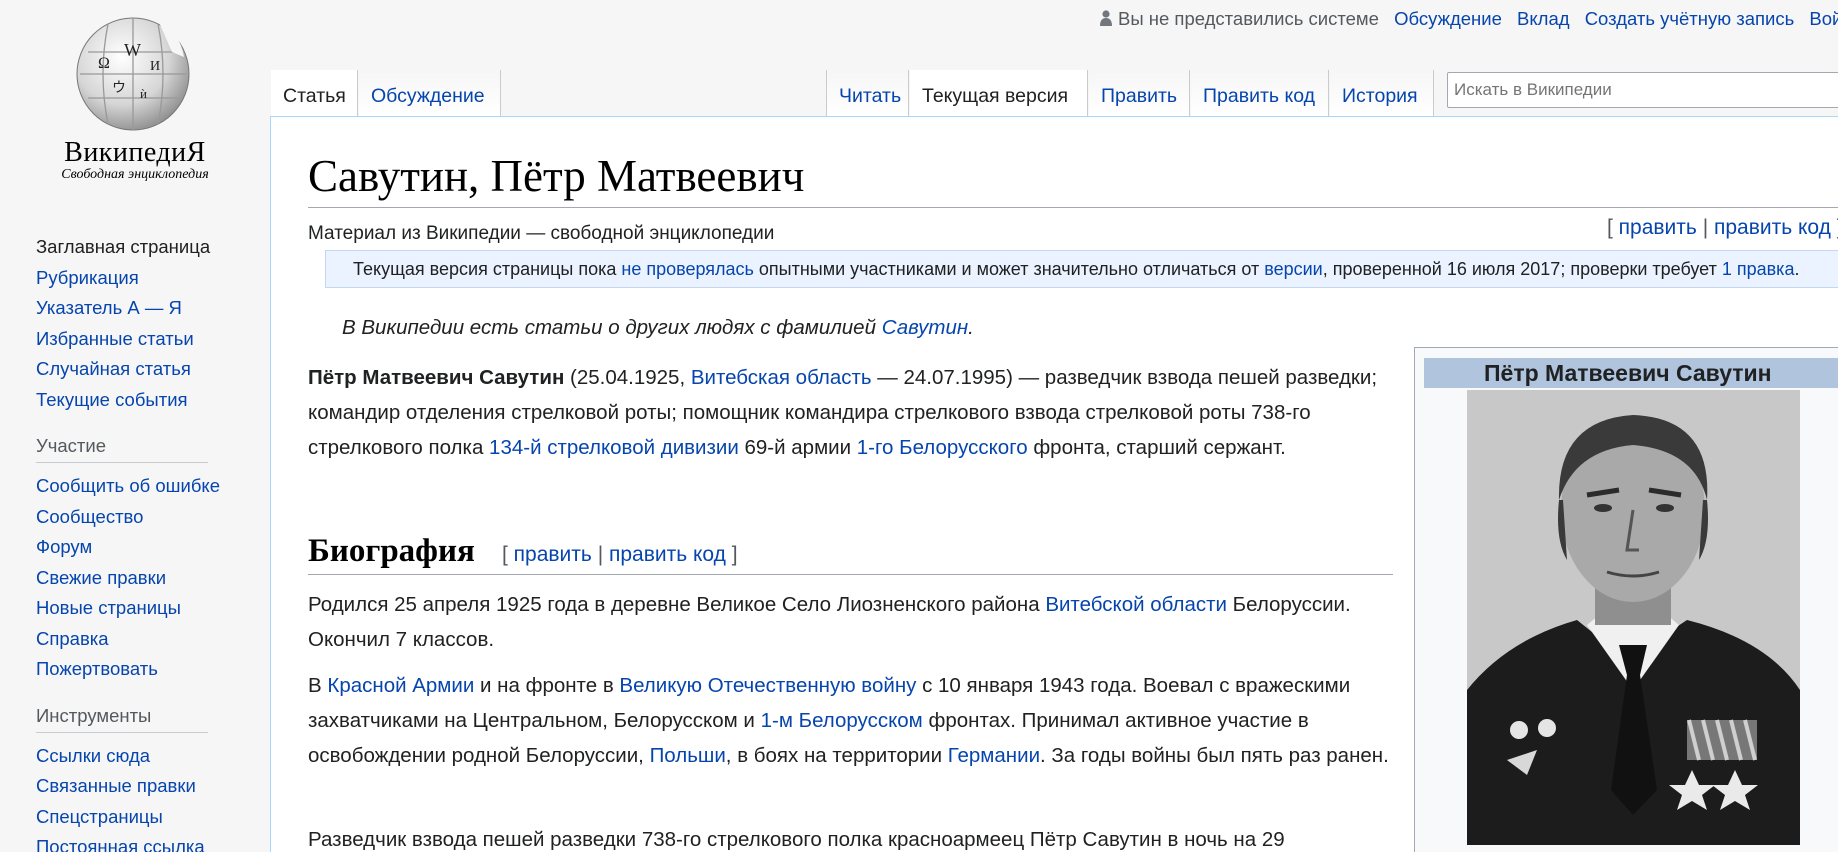 This screenshot has width=1838, height=852. I want to click on sidebar-item-index: Указатель А — Я, so click(151, 308).